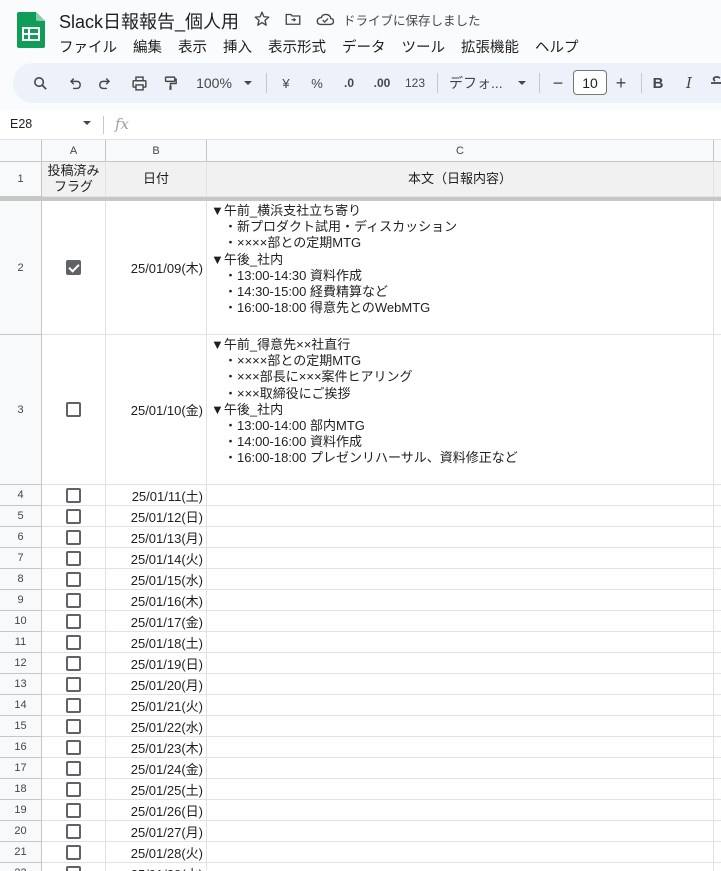 The height and width of the screenshot is (871, 721). Describe the element at coordinates (286, 83) in the screenshot. I see `currency-format-button: ¥` at that location.